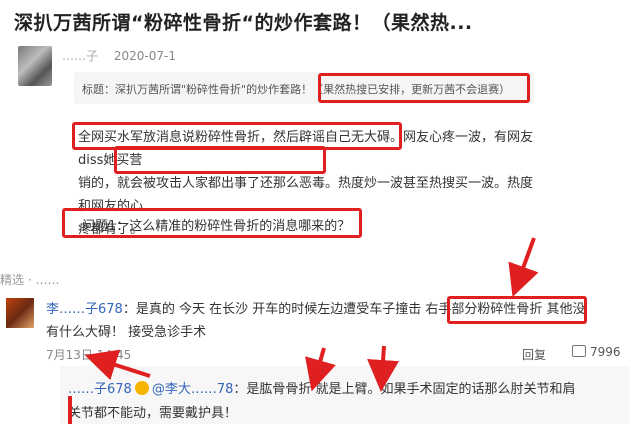 Image resolution: width=631 pixels, height=424 pixels. I want to click on arrow-to-humerus, so click(320, 369).